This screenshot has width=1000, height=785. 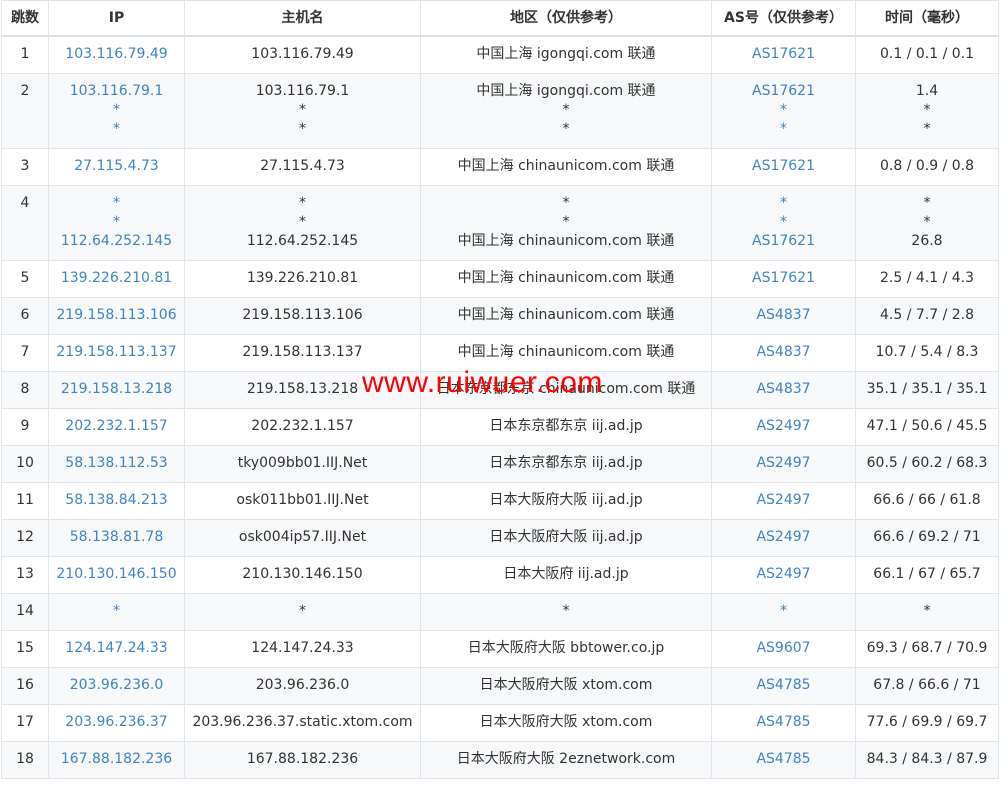 What do you see at coordinates (566, 279) in the screenshot?
I see `region-cell: 中国上海 chinaunicom.com 联通` at bounding box center [566, 279].